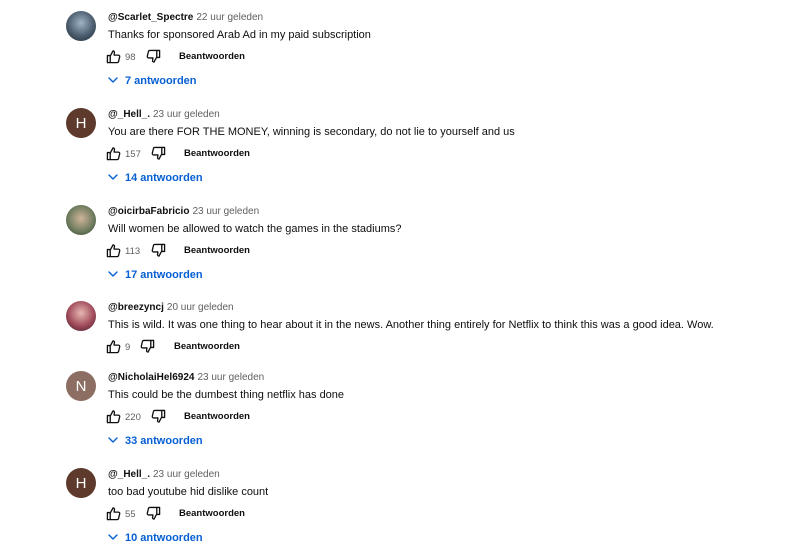 This screenshot has height=558, width=800. What do you see at coordinates (136, 307) in the screenshot?
I see `comment-author: @breezyncj` at bounding box center [136, 307].